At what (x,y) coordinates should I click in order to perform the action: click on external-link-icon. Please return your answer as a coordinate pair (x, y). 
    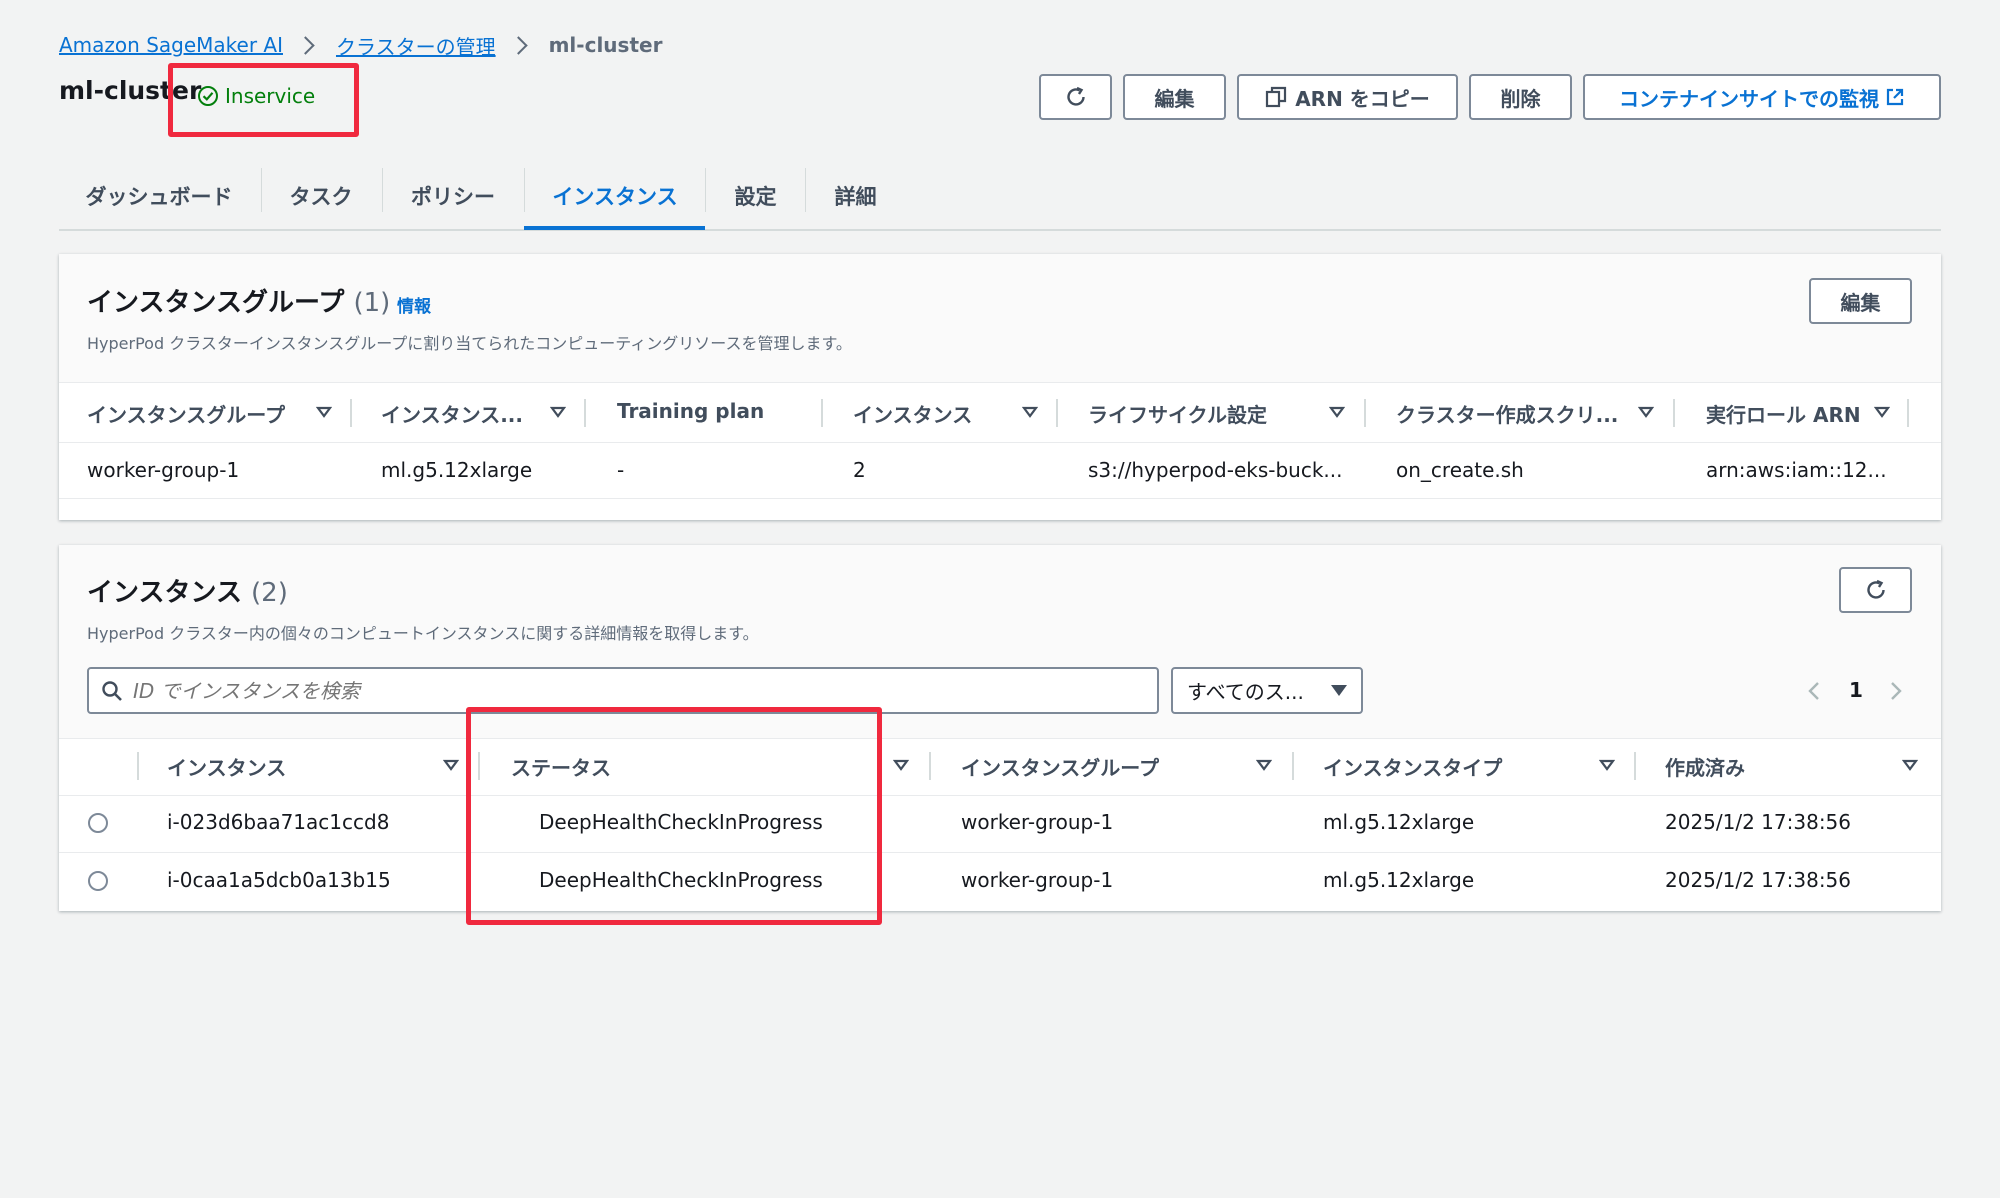
    Looking at the image, I should click on (1895, 97).